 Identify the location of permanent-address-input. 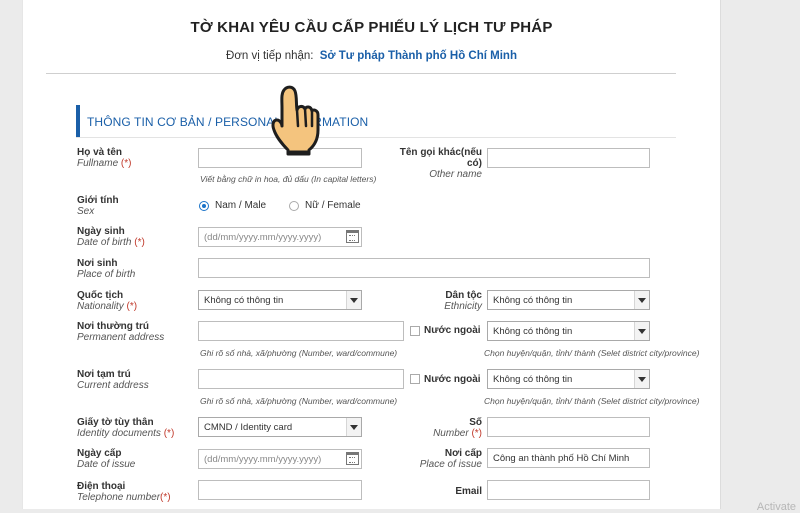
(301, 331).